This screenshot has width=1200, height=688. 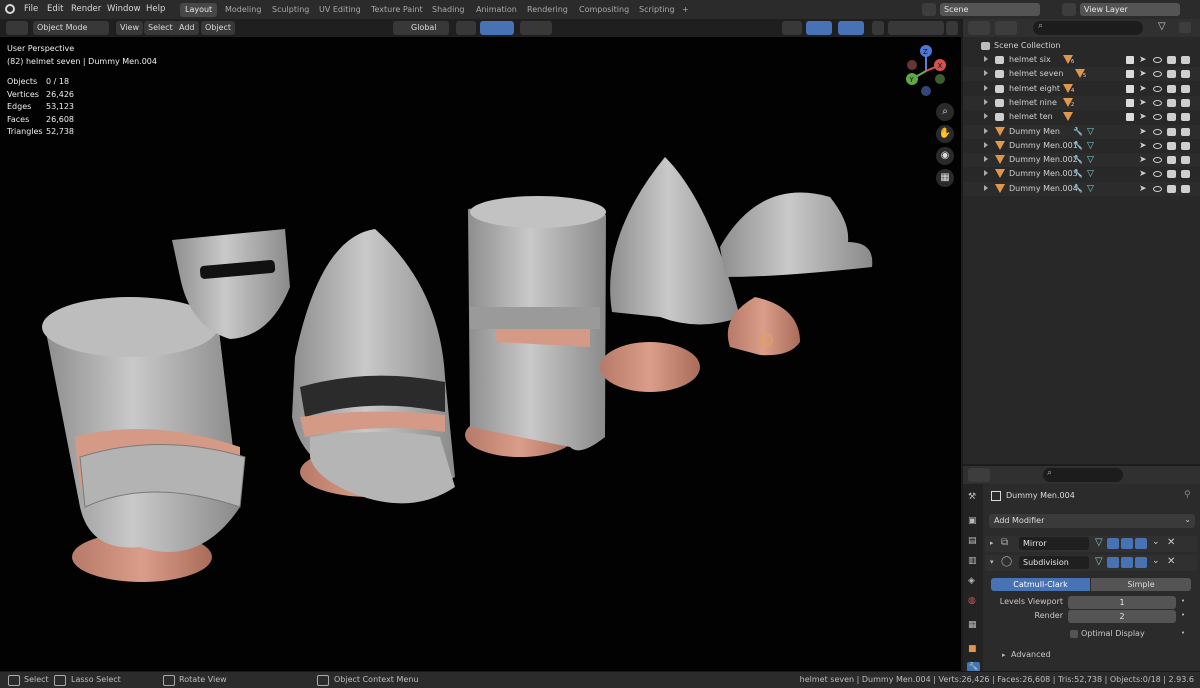 What do you see at coordinates (1081, 60) in the screenshot?
I see `outliner-item: helmet six 6 ➤` at bounding box center [1081, 60].